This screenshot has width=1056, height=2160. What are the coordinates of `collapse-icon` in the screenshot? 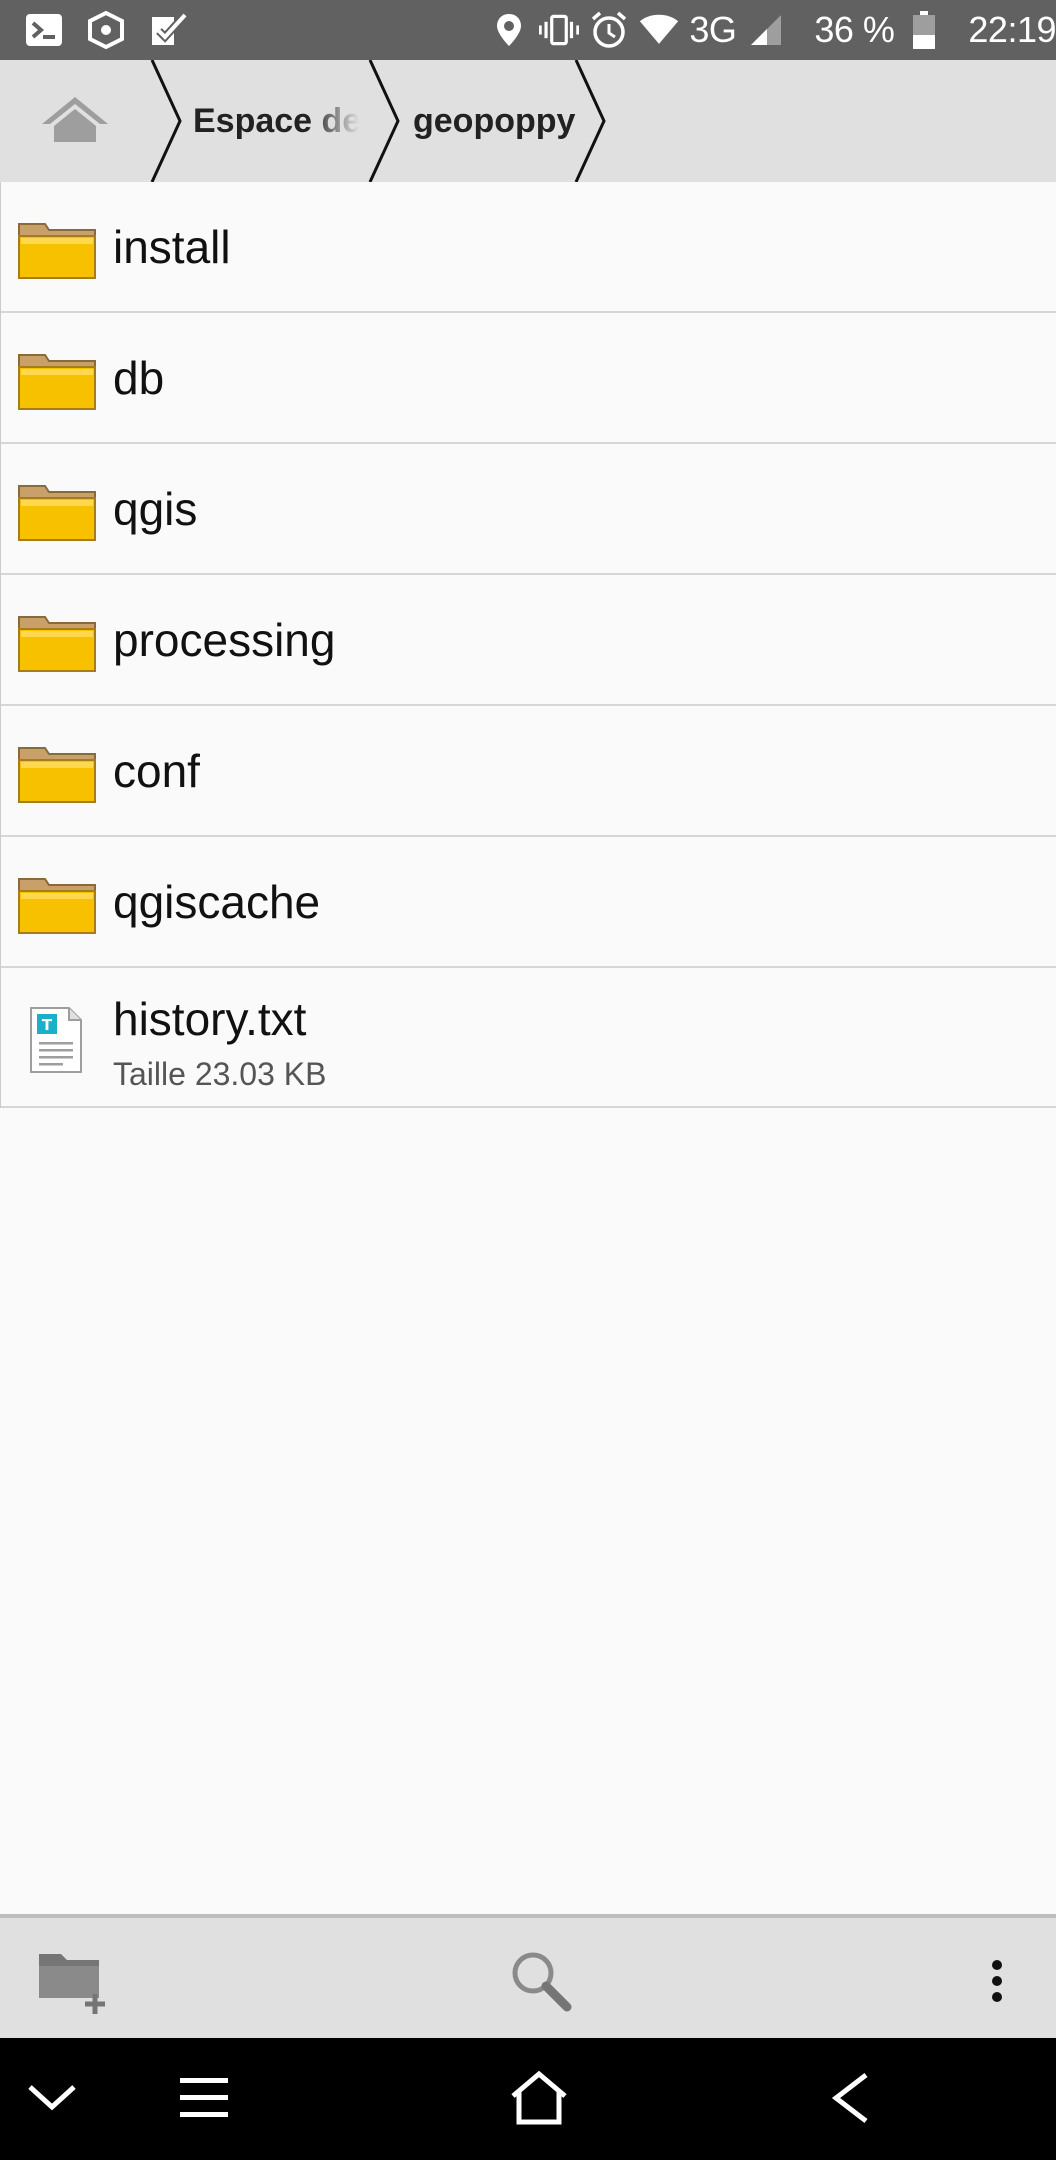 It's located at (52, 2100).